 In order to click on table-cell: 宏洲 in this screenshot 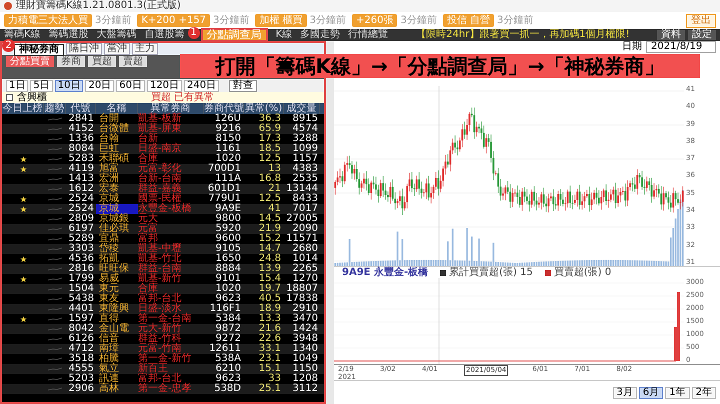, I will do `click(117, 179)`.